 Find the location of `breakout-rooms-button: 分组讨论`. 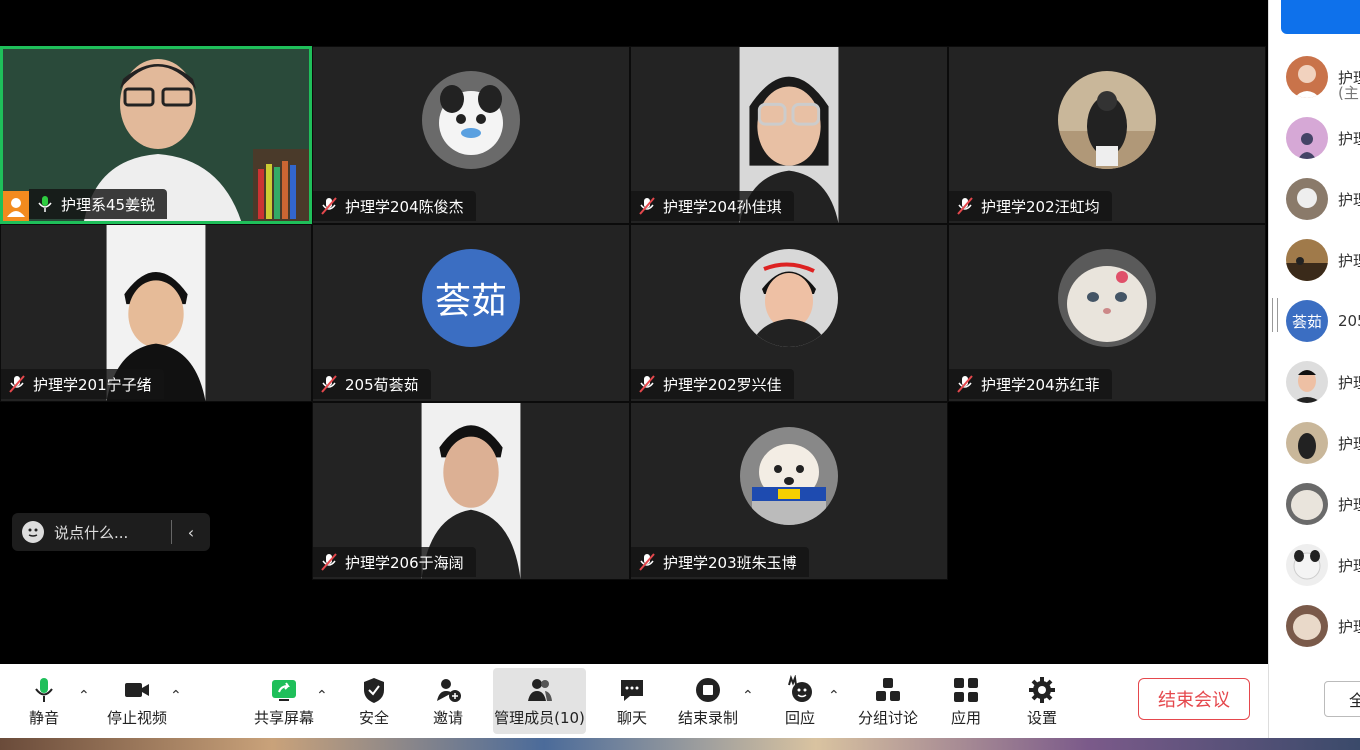

breakout-rooms-button: 分组讨论 is located at coordinates (888, 701).